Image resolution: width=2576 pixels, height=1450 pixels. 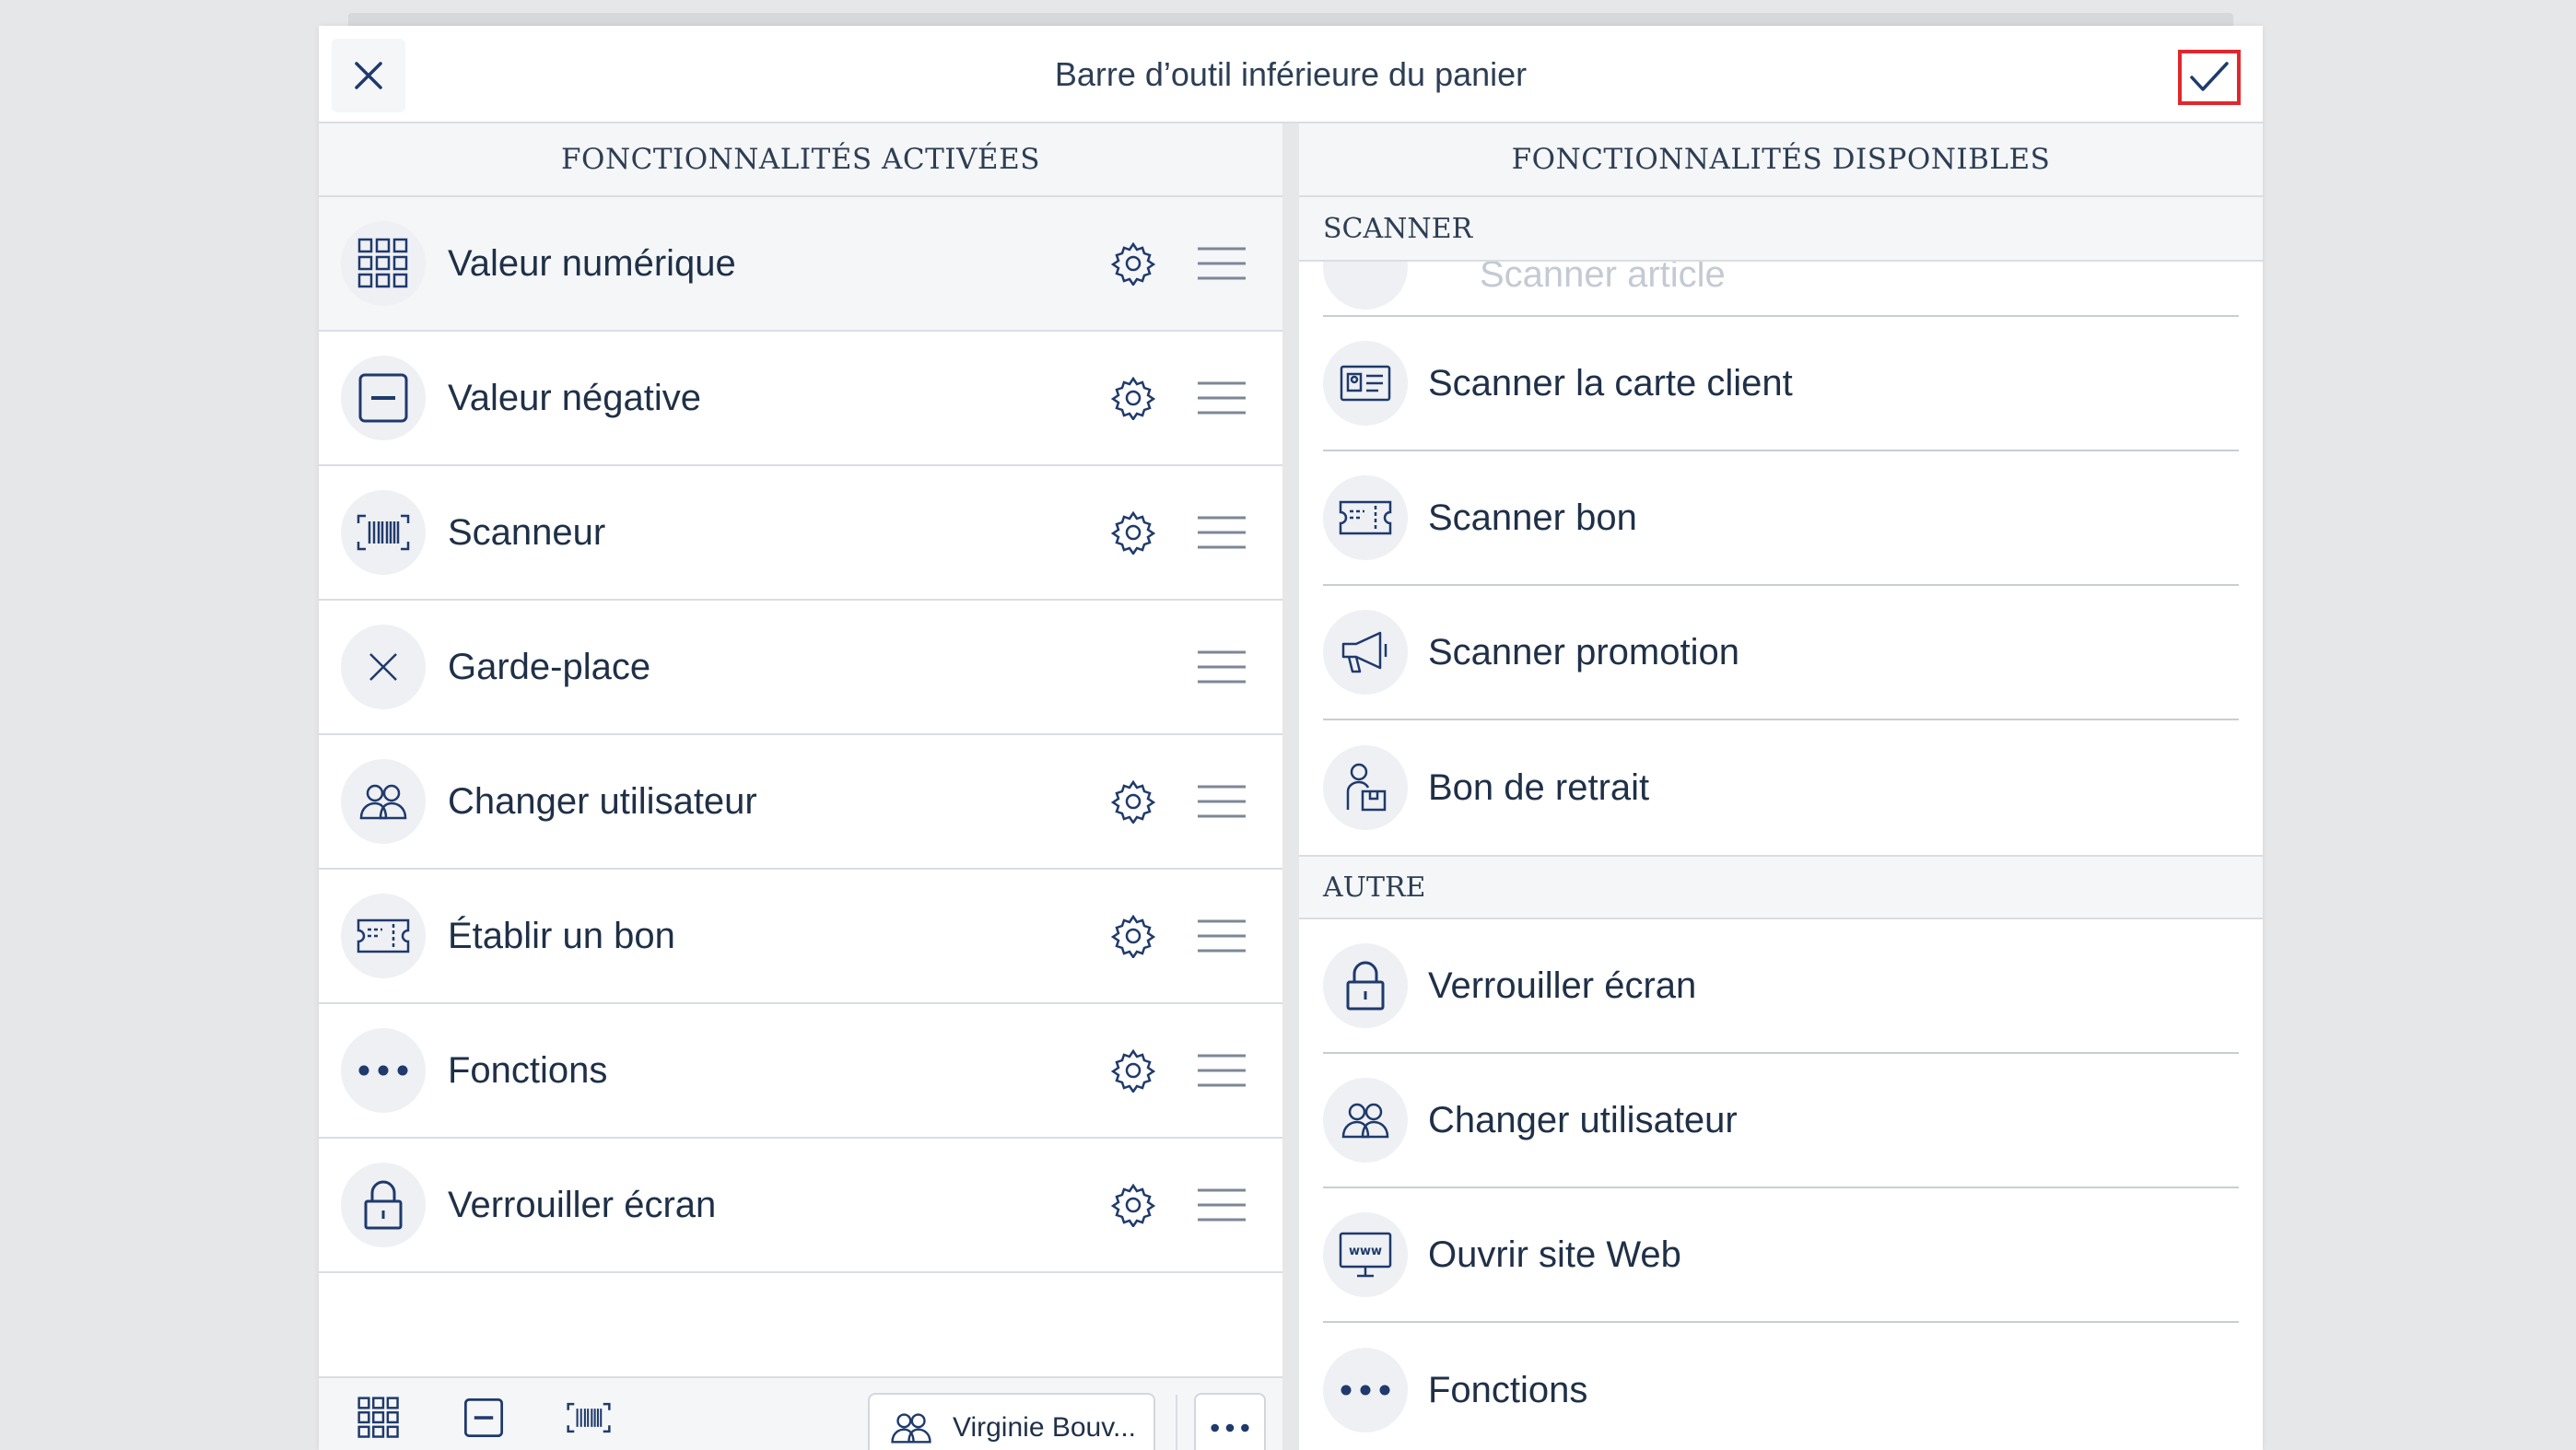 I want to click on available-item-label: Ouvrir site Web, so click(x=1554, y=1254).